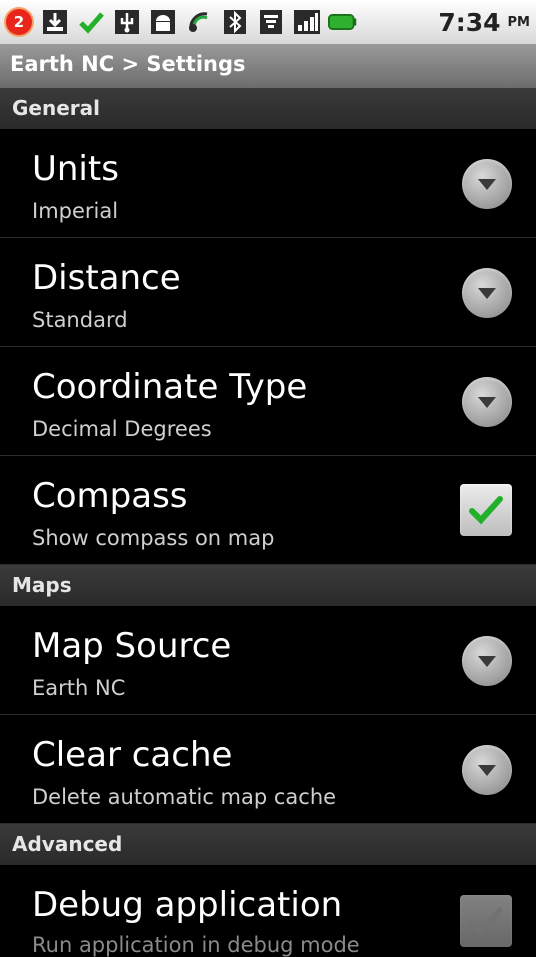 Image resolution: width=536 pixels, height=957 pixels. Describe the element at coordinates (128, 64) in the screenshot. I see `page-title: Earth NC > Settings` at that location.